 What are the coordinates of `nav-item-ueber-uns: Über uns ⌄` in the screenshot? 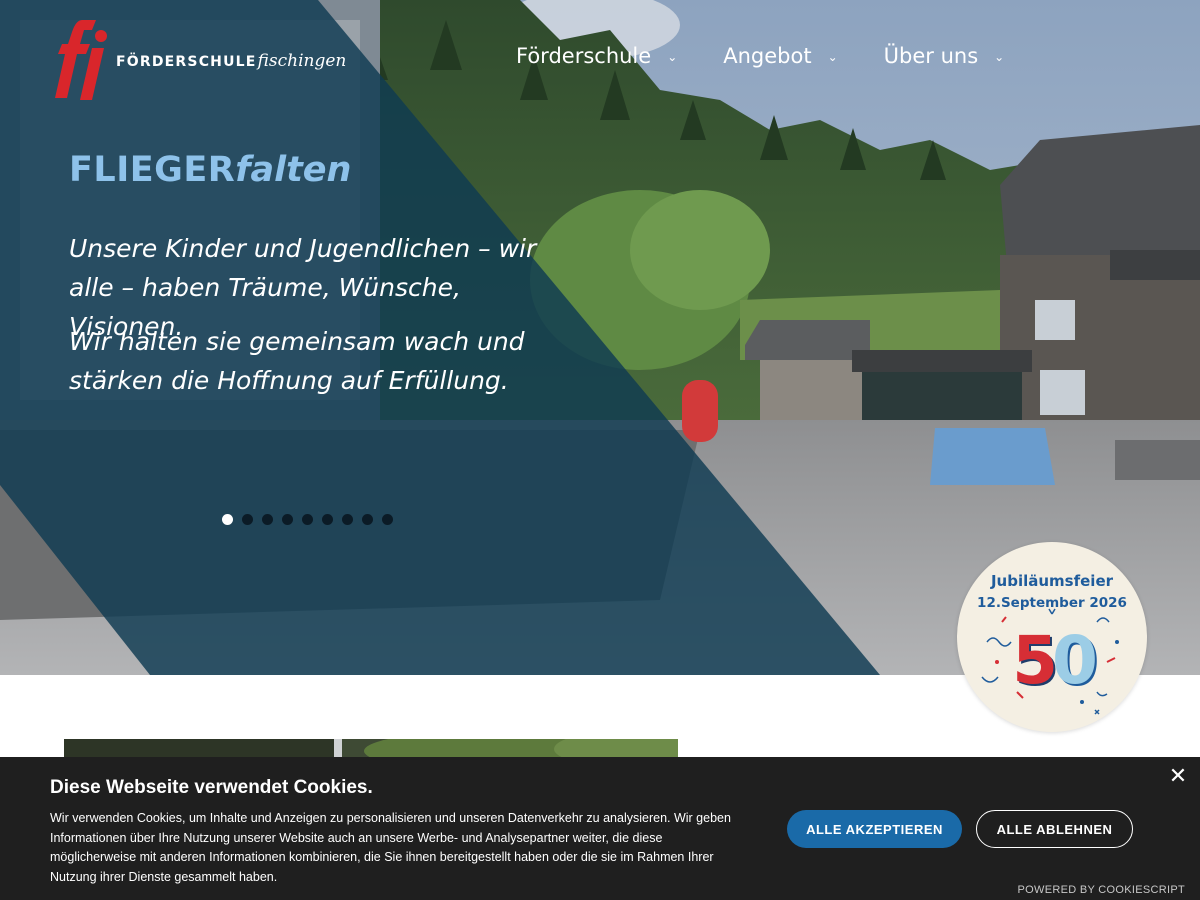 It's located at (944, 56).